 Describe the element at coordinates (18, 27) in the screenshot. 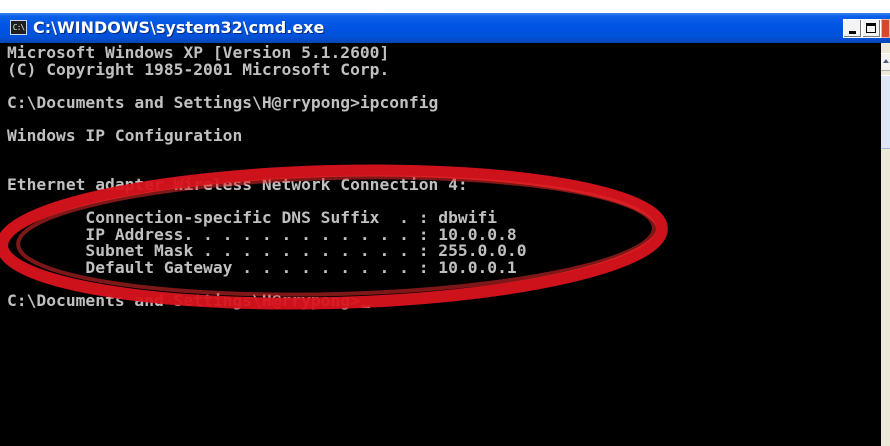

I see `cmd-icon: C:\` at that location.